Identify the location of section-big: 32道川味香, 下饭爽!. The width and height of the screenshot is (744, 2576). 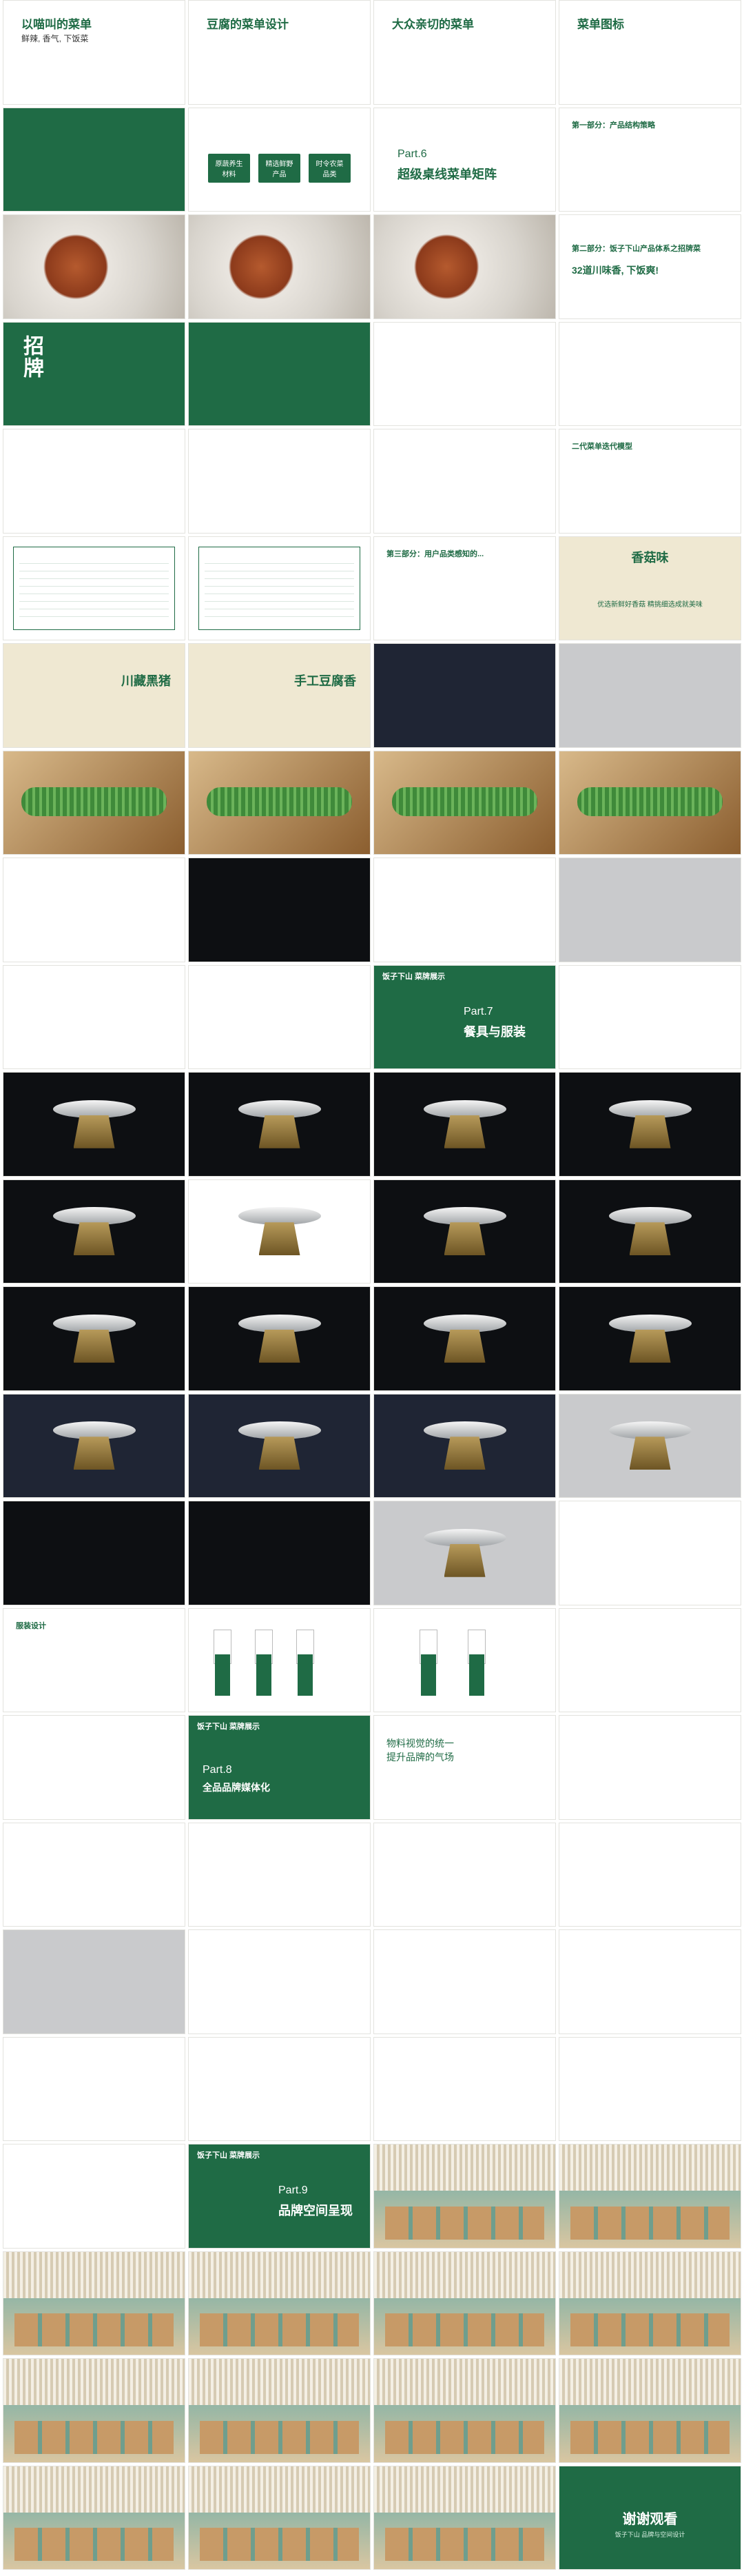
(615, 270).